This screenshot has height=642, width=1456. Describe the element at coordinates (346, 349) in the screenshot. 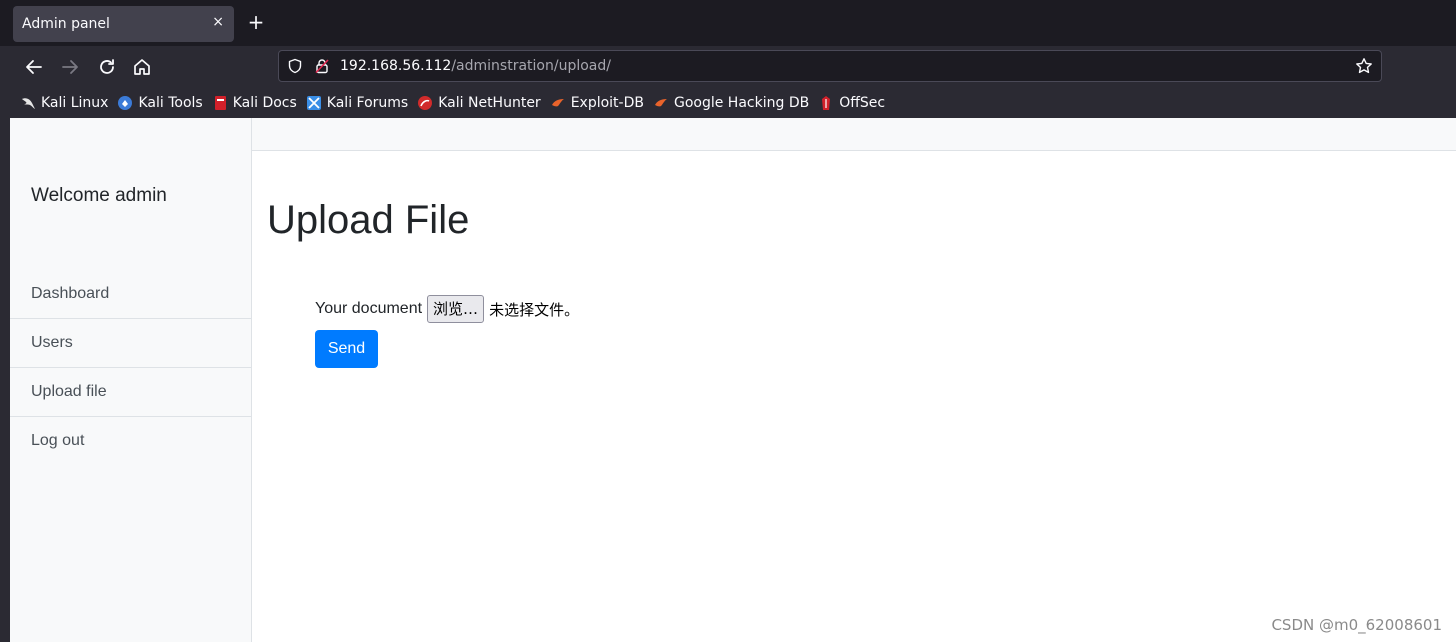

I see `send-button: Send` at that location.